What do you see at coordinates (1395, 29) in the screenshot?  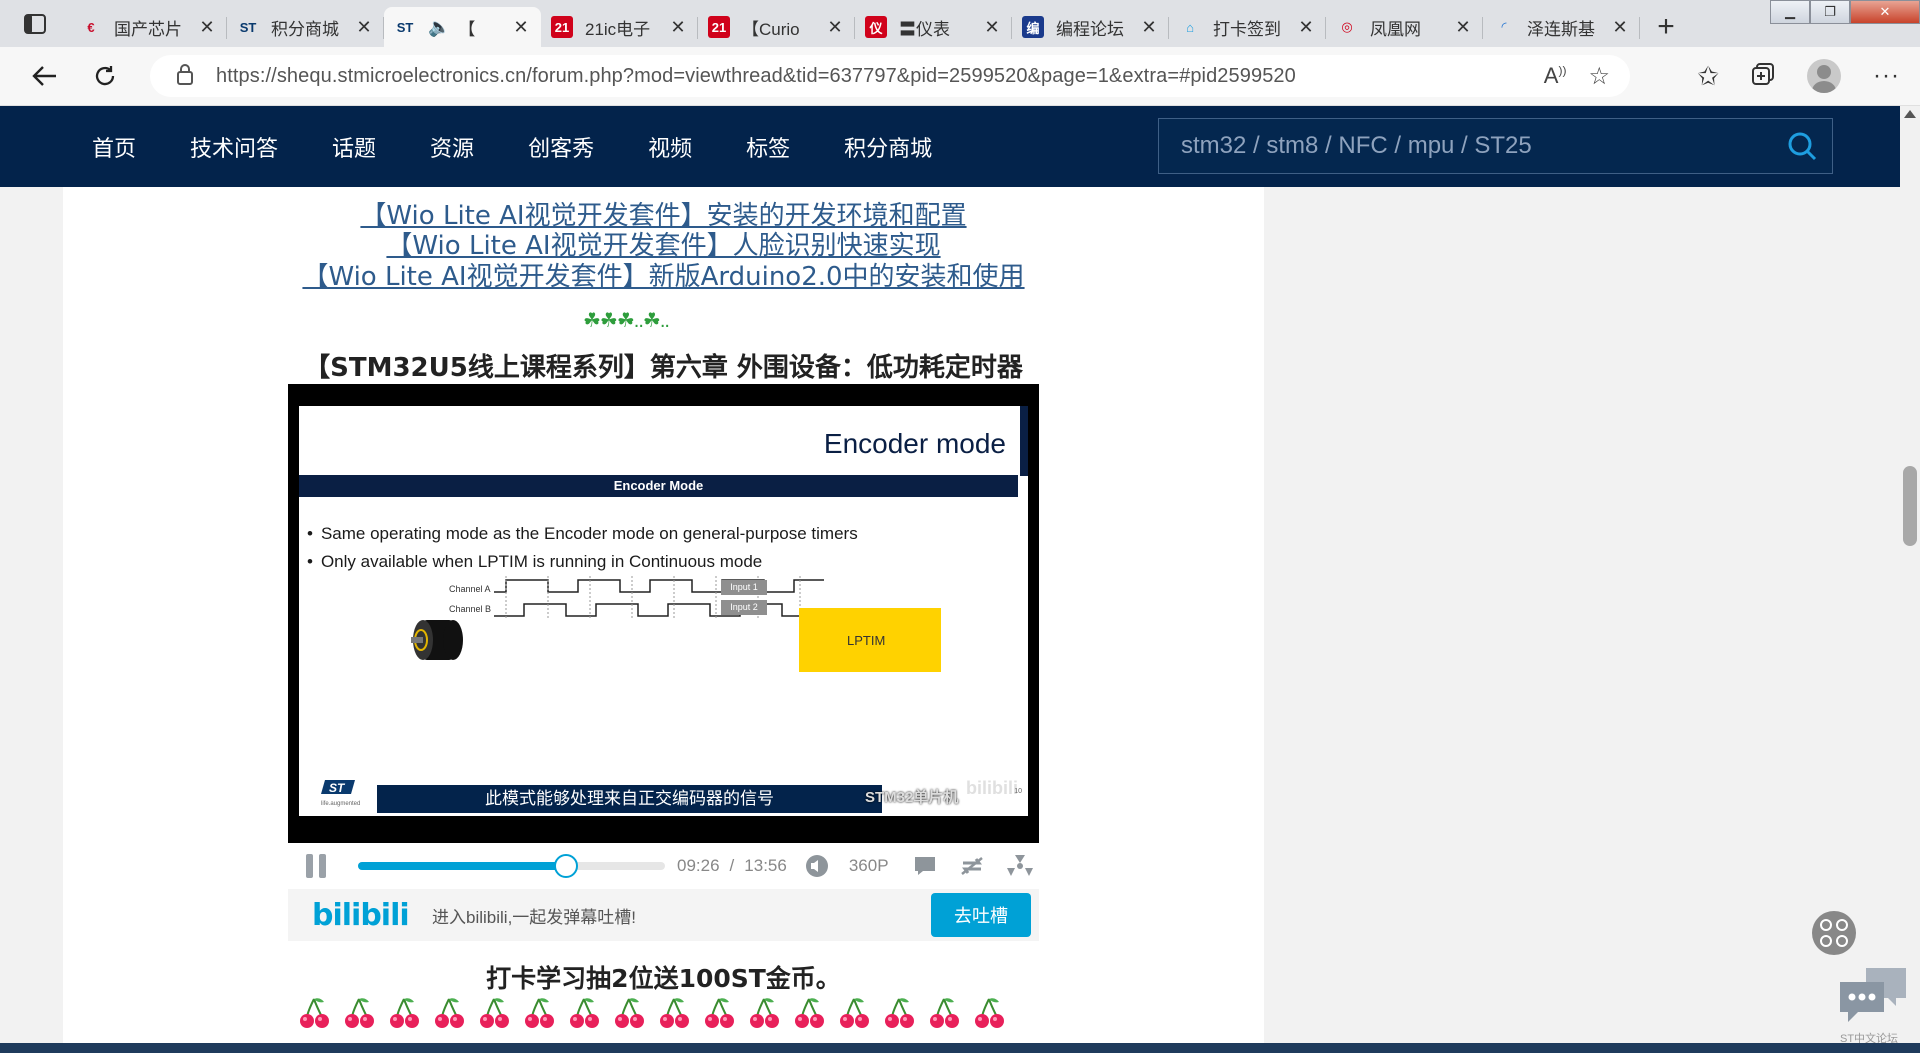 I see `tab-title: 凤凰网` at bounding box center [1395, 29].